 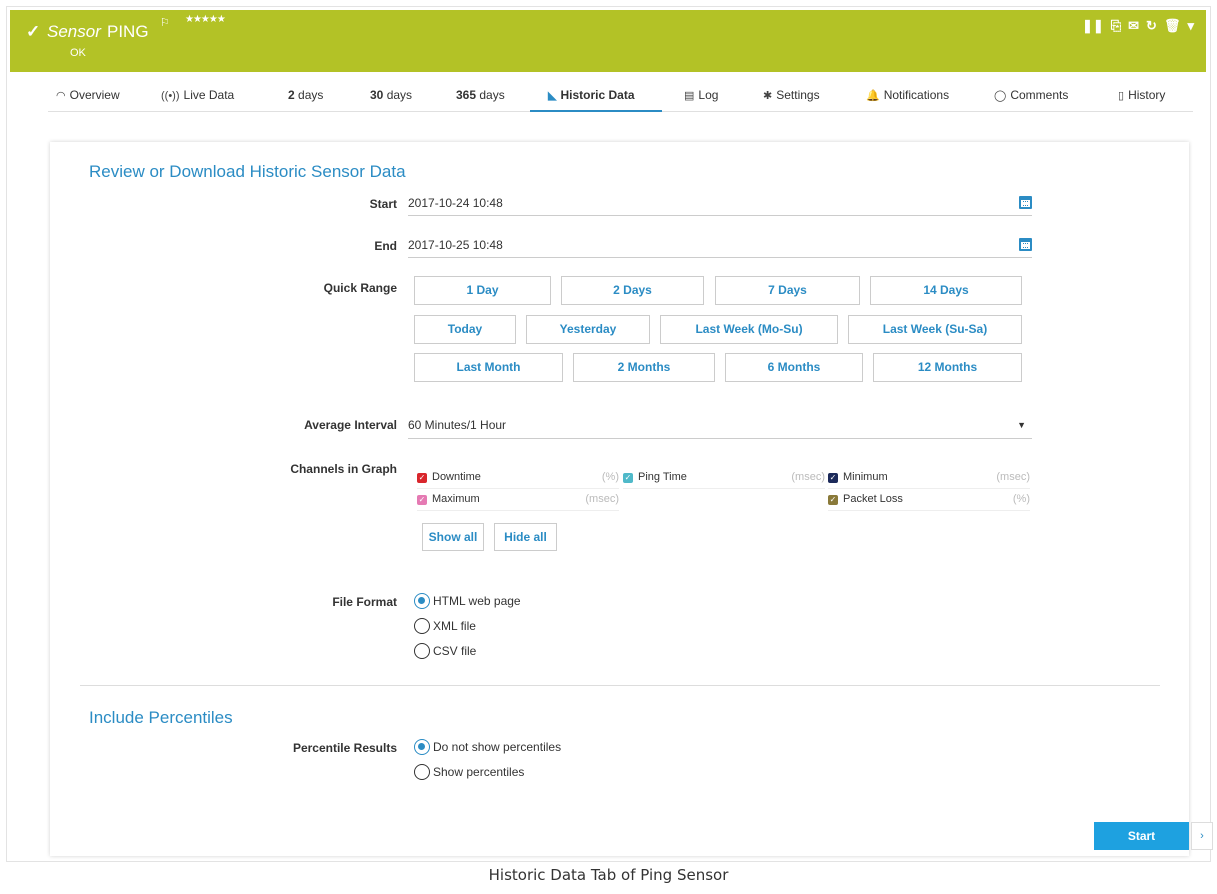 What do you see at coordinates (343, 469) in the screenshot?
I see `channels-label: Channels in Graph` at bounding box center [343, 469].